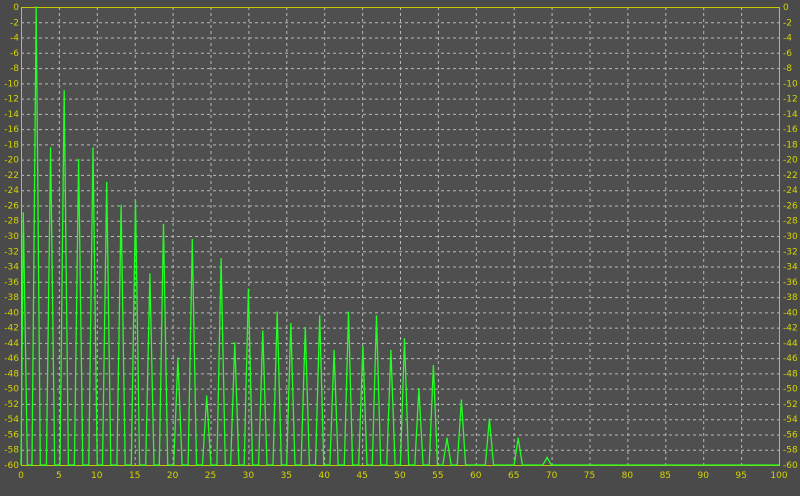  What do you see at coordinates (665, 476) in the screenshot?
I see `x-tick-label: 85` at bounding box center [665, 476].